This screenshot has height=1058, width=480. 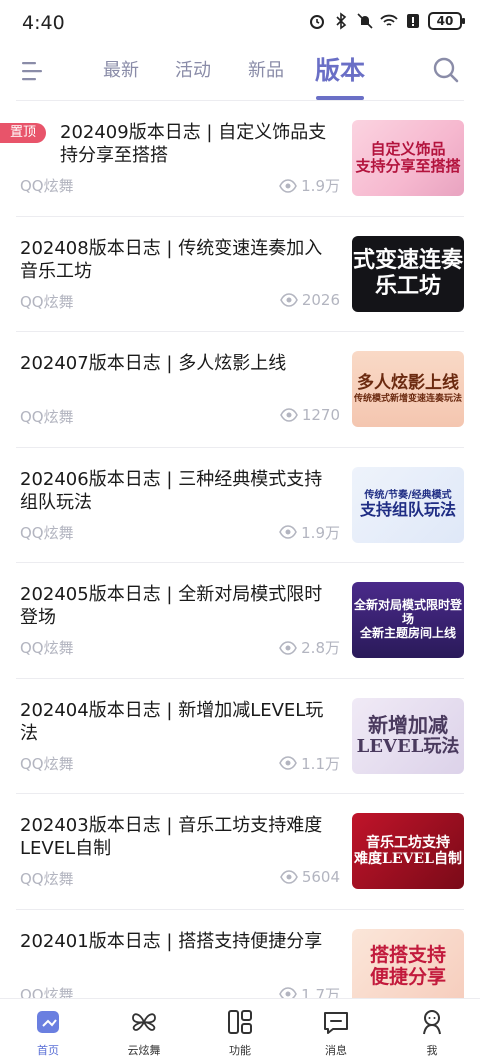 What do you see at coordinates (336, 1050) in the screenshot?
I see `nav-label: 消息` at bounding box center [336, 1050].